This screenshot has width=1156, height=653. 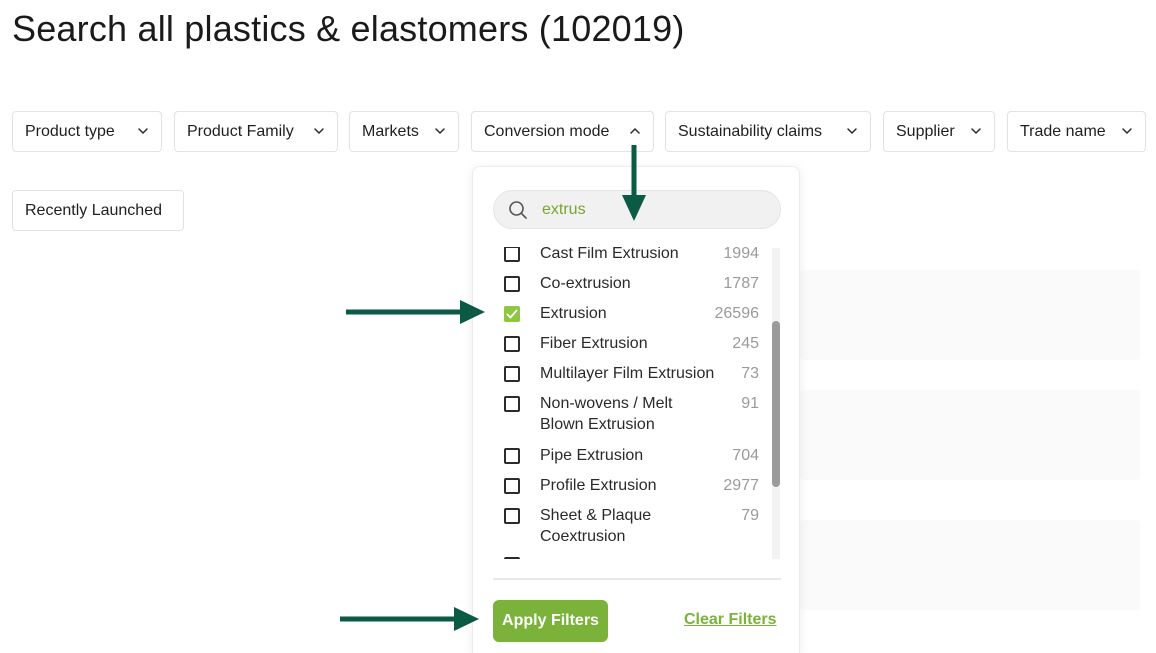 What do you see at coordinates (1063, 131) in the screenshot?
I see `filter-label: Trade name` at bounding box center [1063, 131].